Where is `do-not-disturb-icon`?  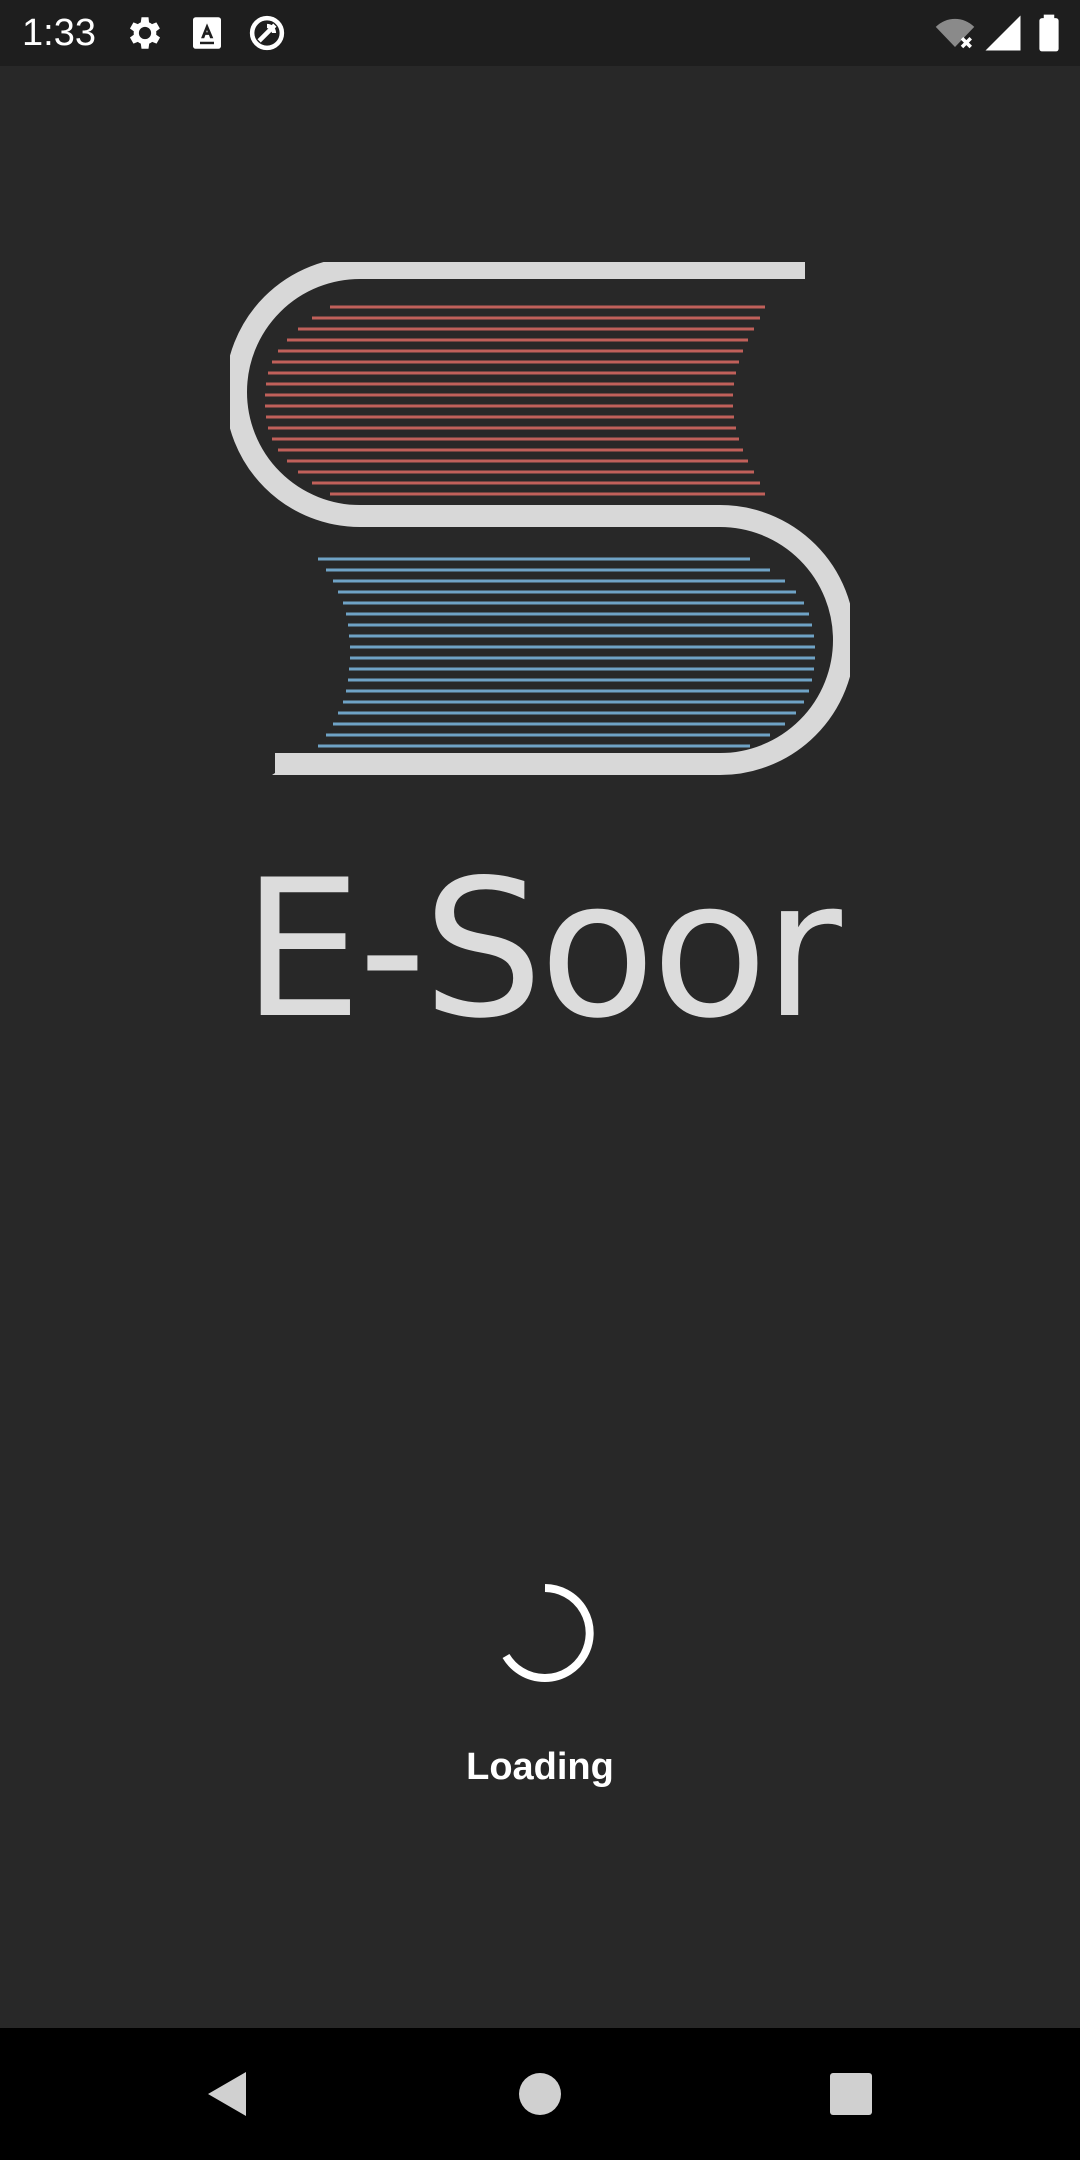
do-not-disturb-icon is located at coordinates (267, 33).